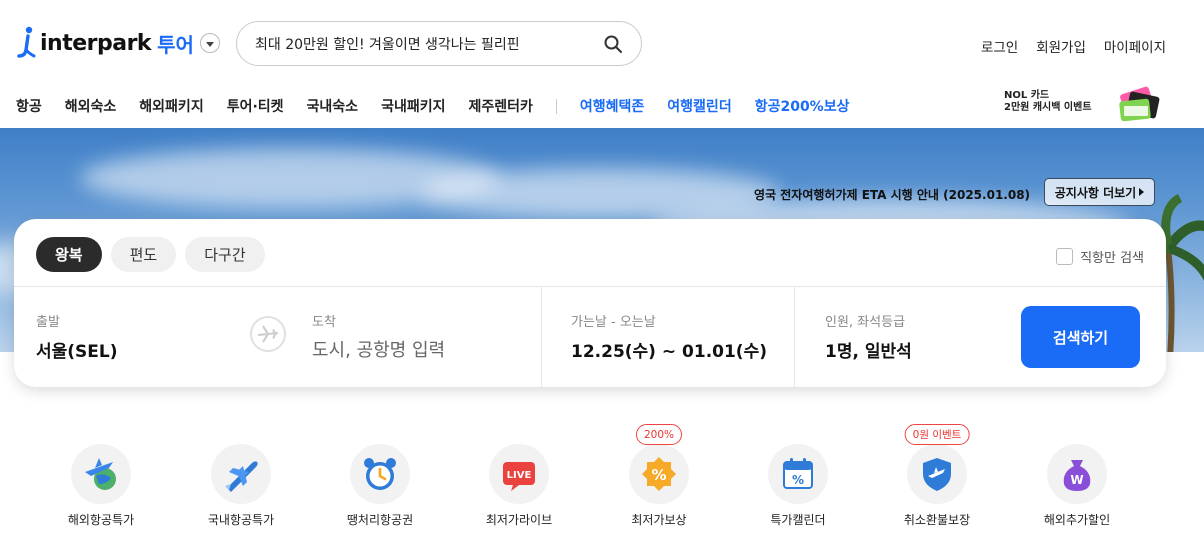  Describe the element at coordinates (1142, 192) in the screenshot. I see `play-arrow-icon` at that location.